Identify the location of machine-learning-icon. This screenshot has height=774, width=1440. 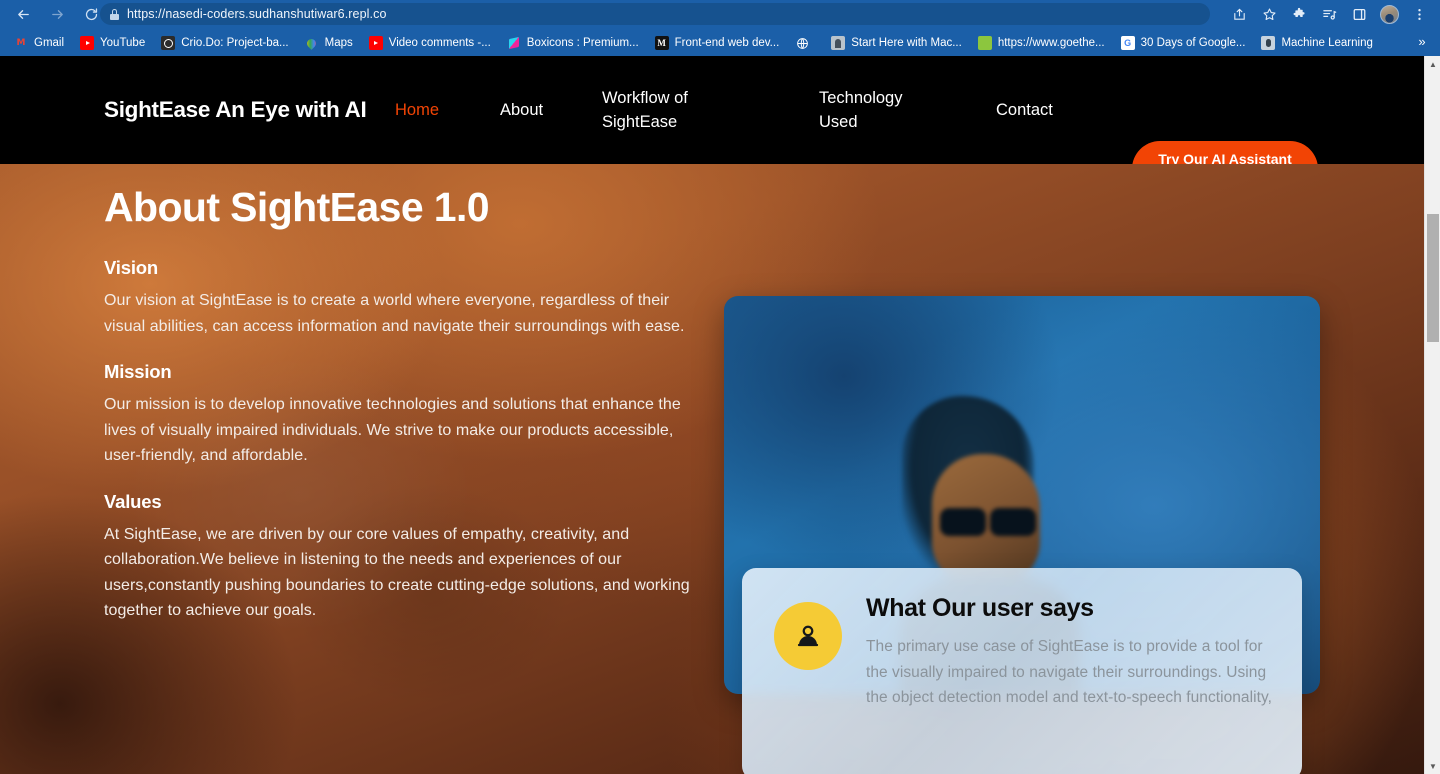
(1268, 43).